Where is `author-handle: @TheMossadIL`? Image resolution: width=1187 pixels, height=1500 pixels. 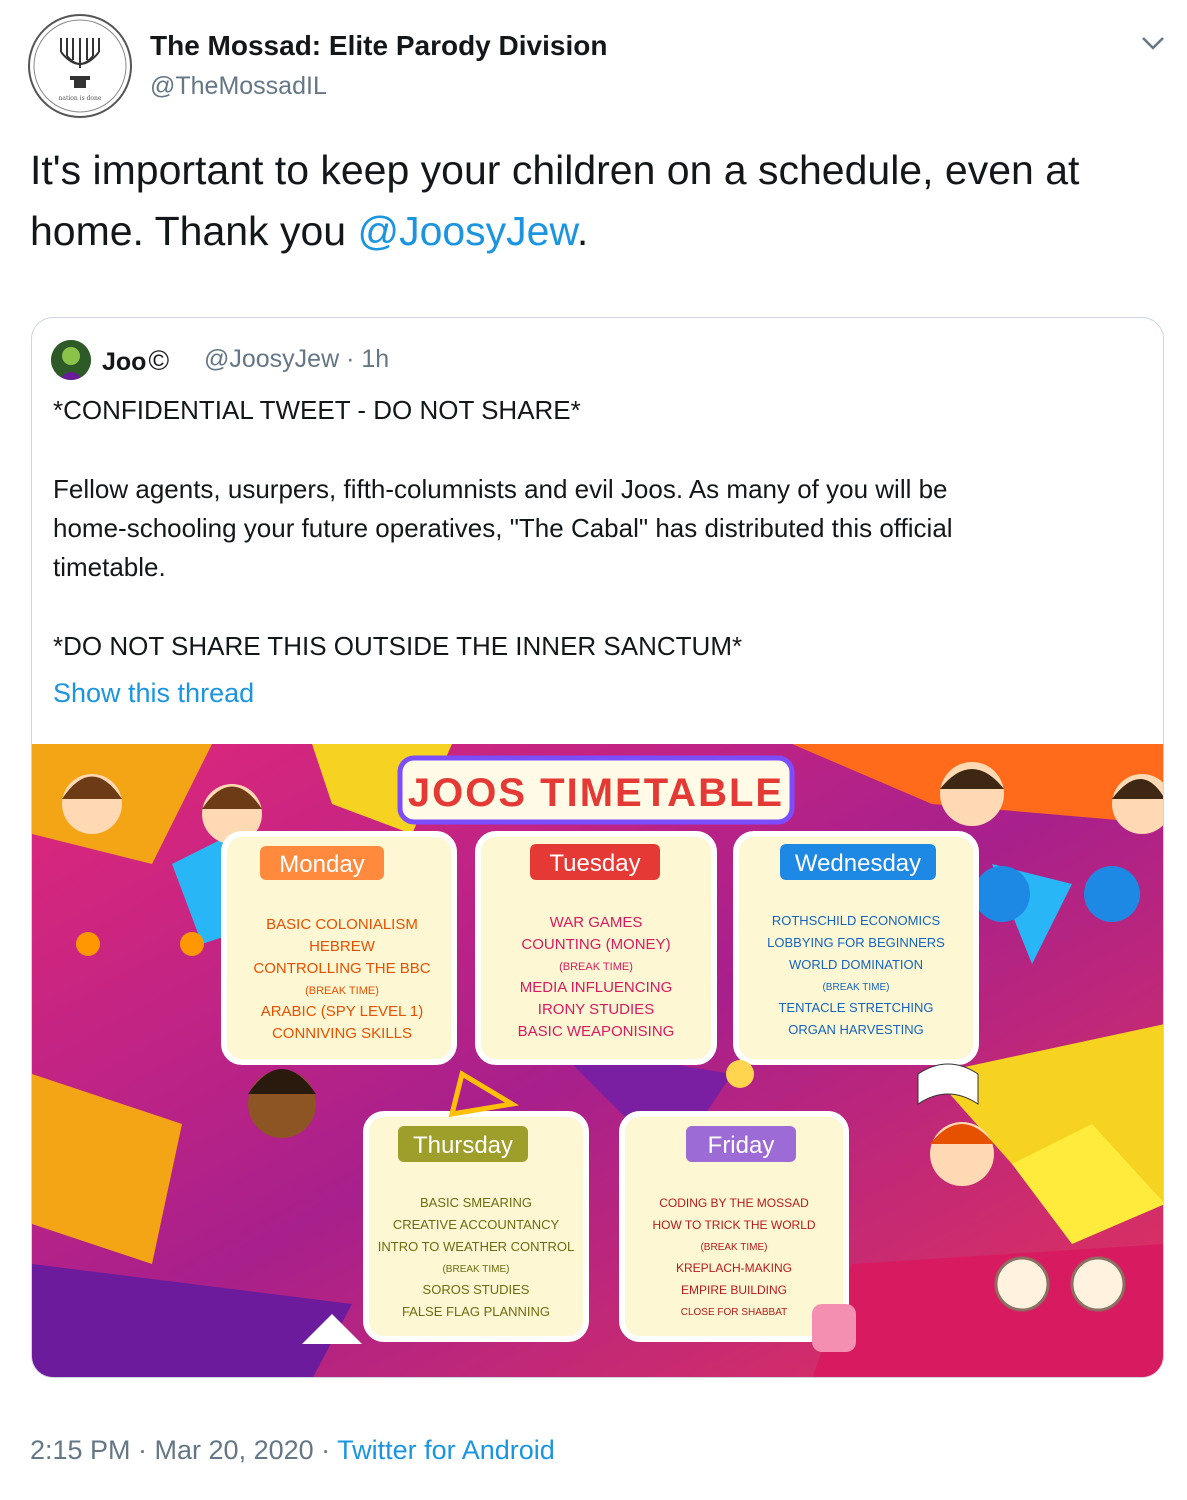 author-handle: @TheMossadIL is located at coordinates (238, 86).